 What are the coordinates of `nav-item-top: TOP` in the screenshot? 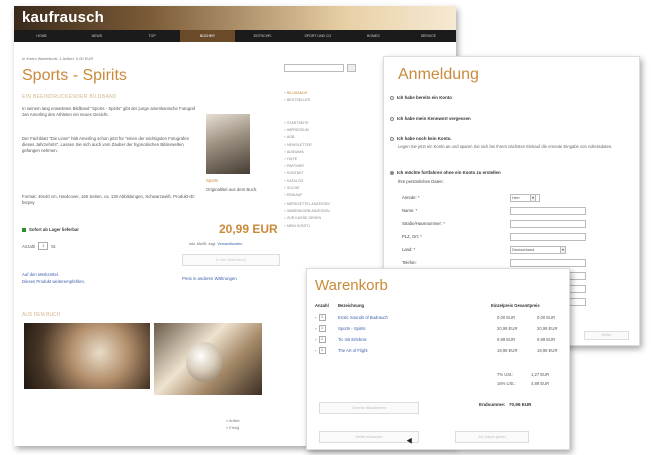 It's located at (152, 36).